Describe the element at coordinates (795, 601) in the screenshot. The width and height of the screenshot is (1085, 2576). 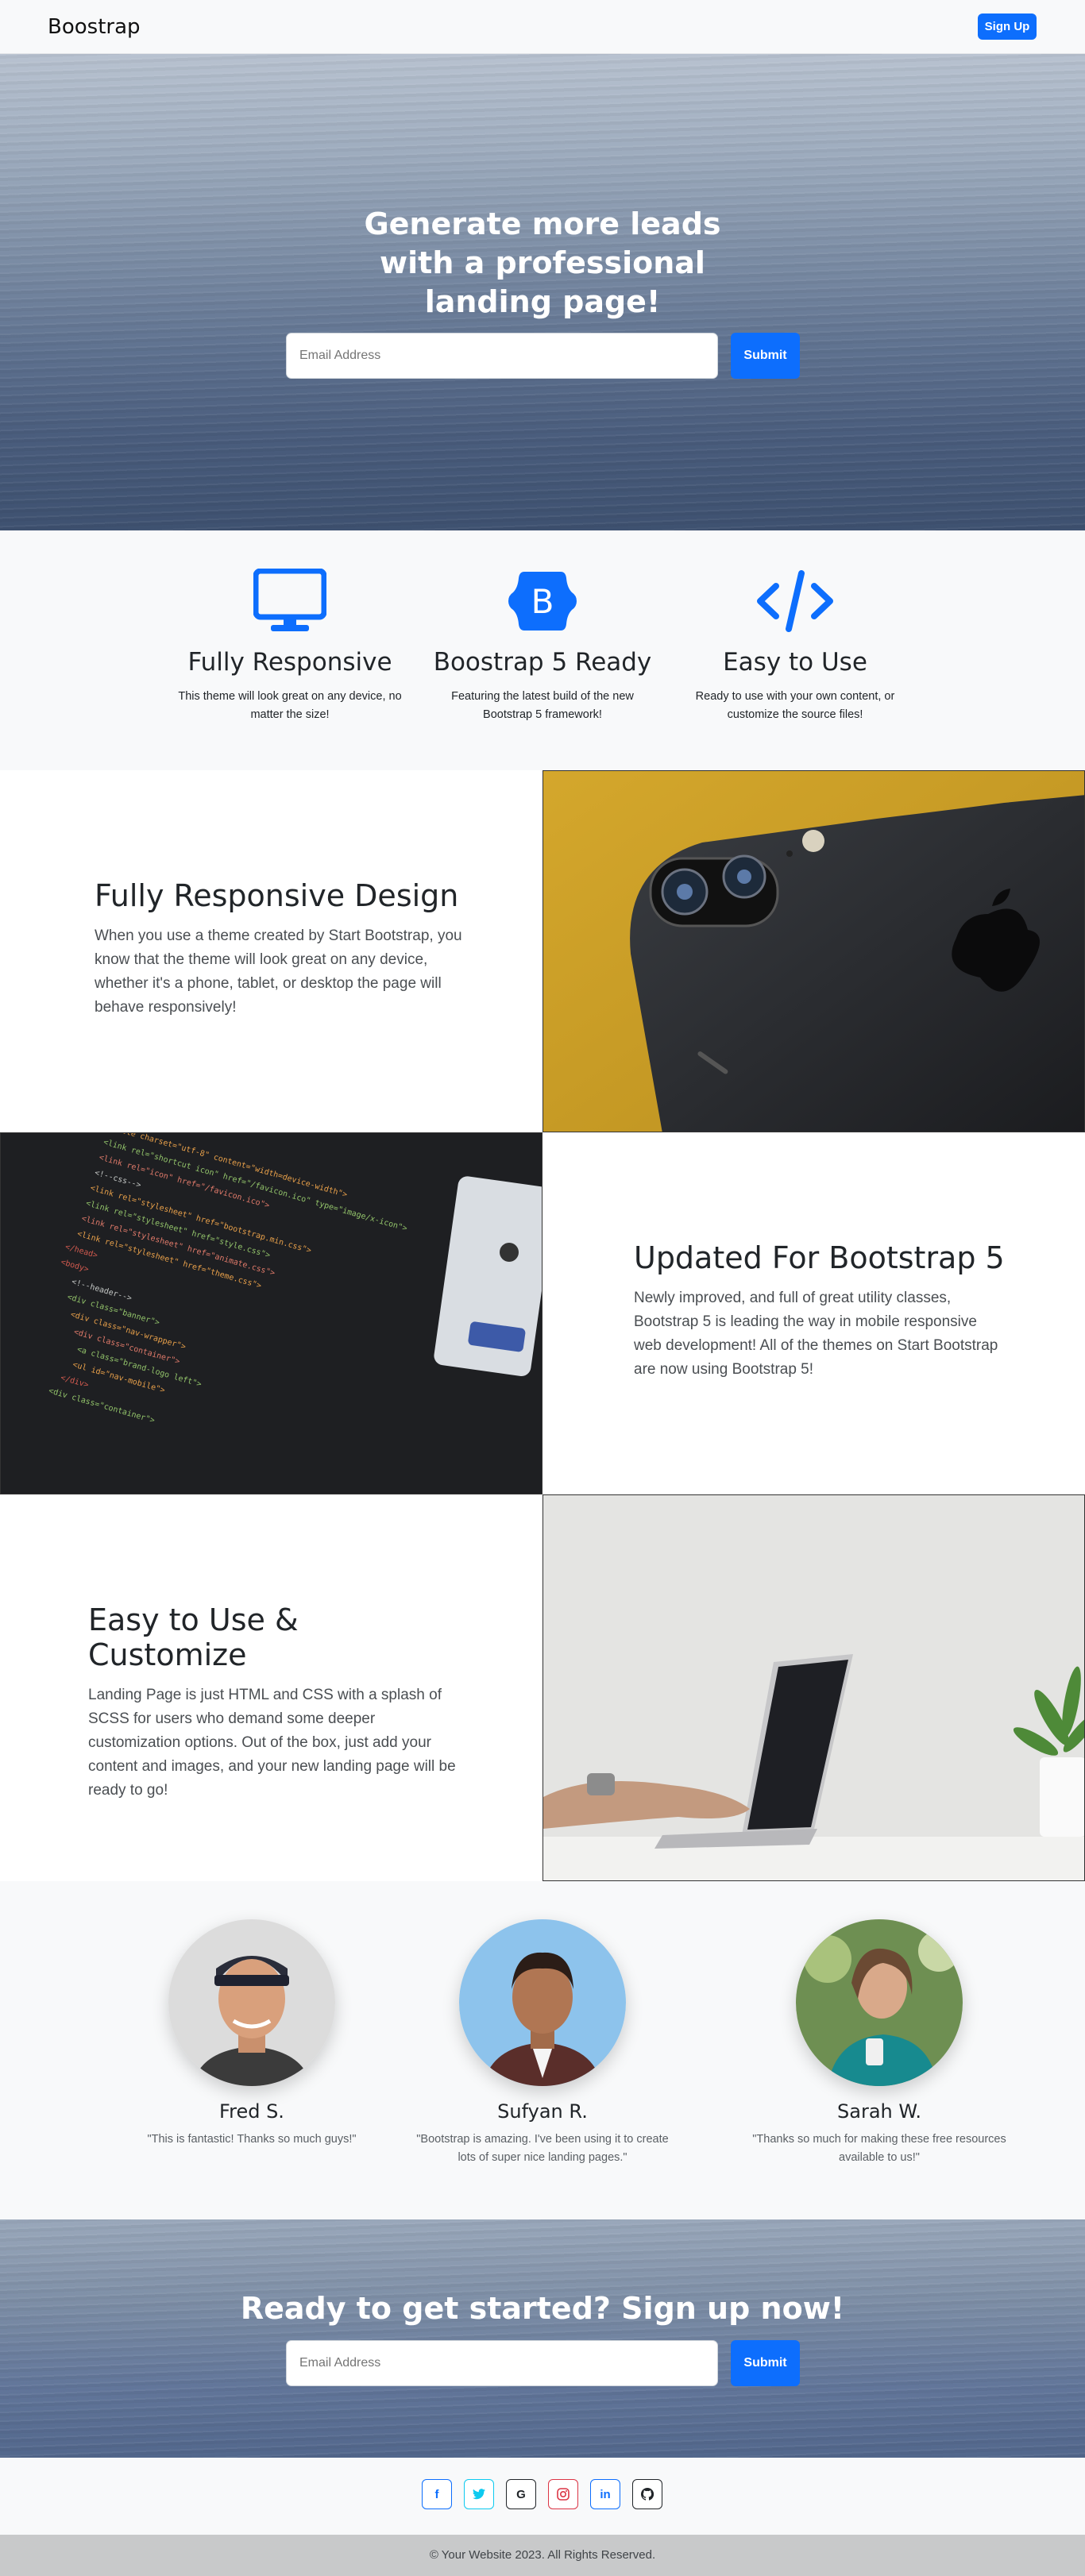
I see `code-icon` at that location.